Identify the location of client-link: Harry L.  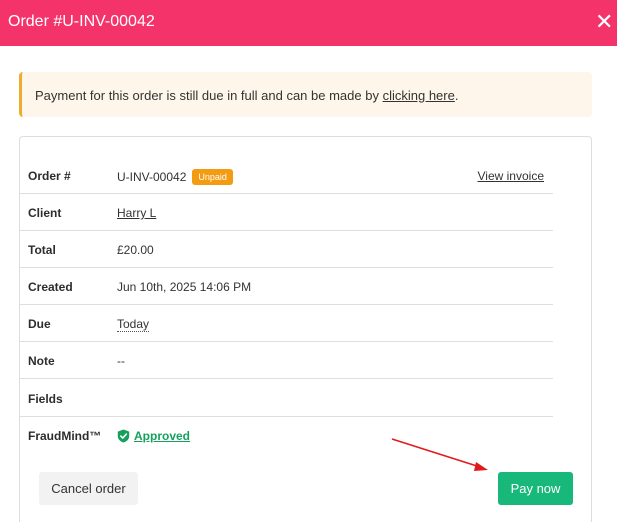
(136, 213).